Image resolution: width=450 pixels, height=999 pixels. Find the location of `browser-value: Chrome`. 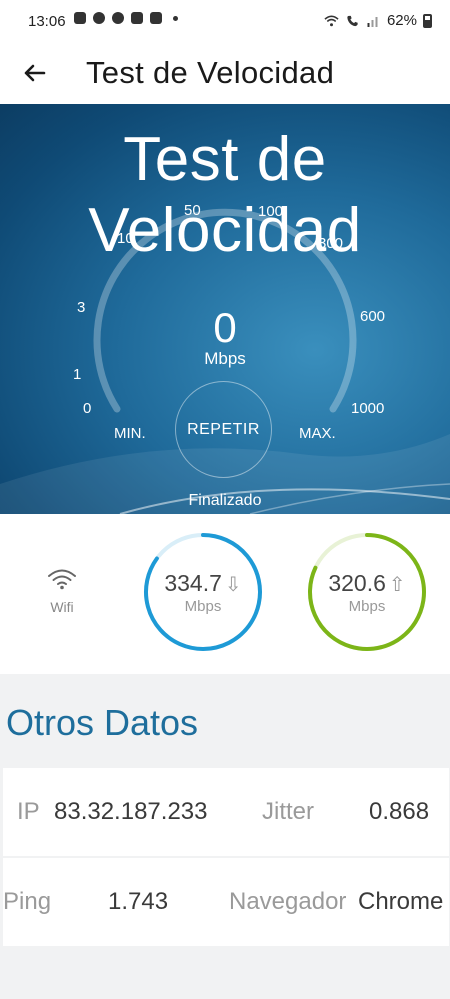

browser-value: Chrome is located at coordinates (401, 901).